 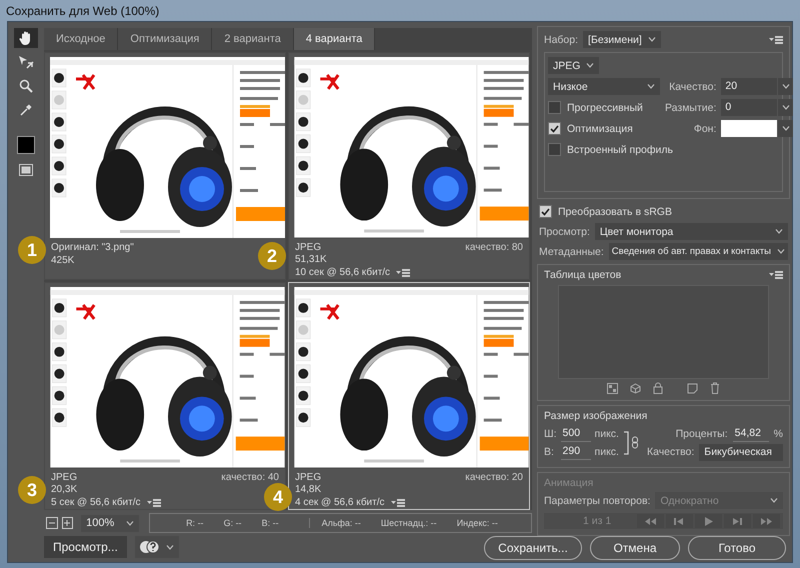 What do you see at coordinates (564, 232) in the screenshot?
I see `preview-label: Просмотр:` at bounding box center [564, 232].